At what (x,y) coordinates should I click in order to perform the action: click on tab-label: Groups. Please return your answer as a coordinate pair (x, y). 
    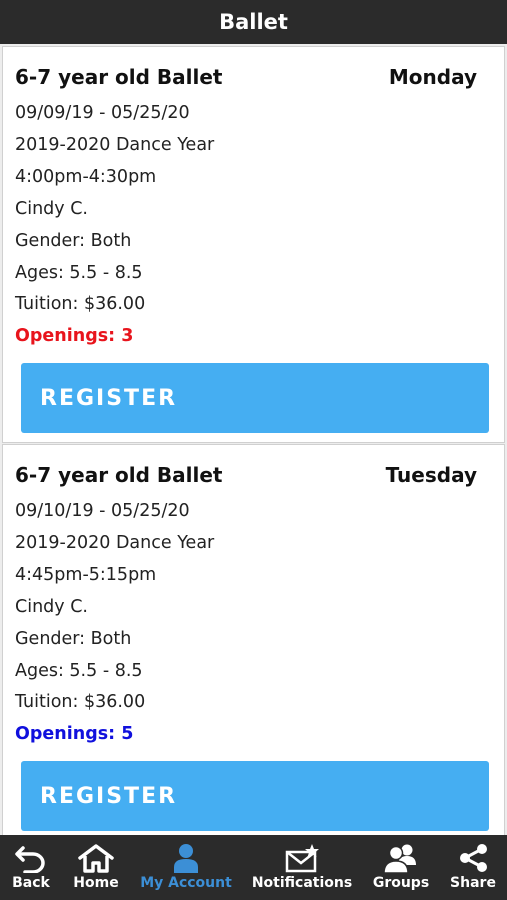
    Looking at the image, I should click on (401, 883).